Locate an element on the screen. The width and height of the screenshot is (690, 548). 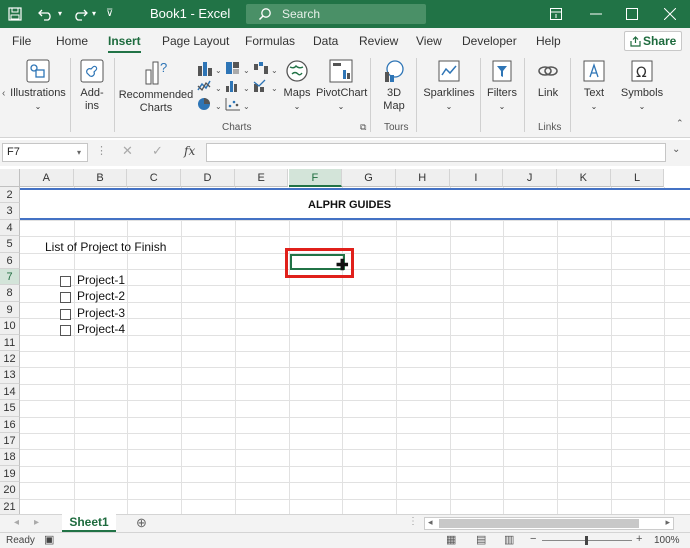
minimize-button is located at coordinates (596, 14).